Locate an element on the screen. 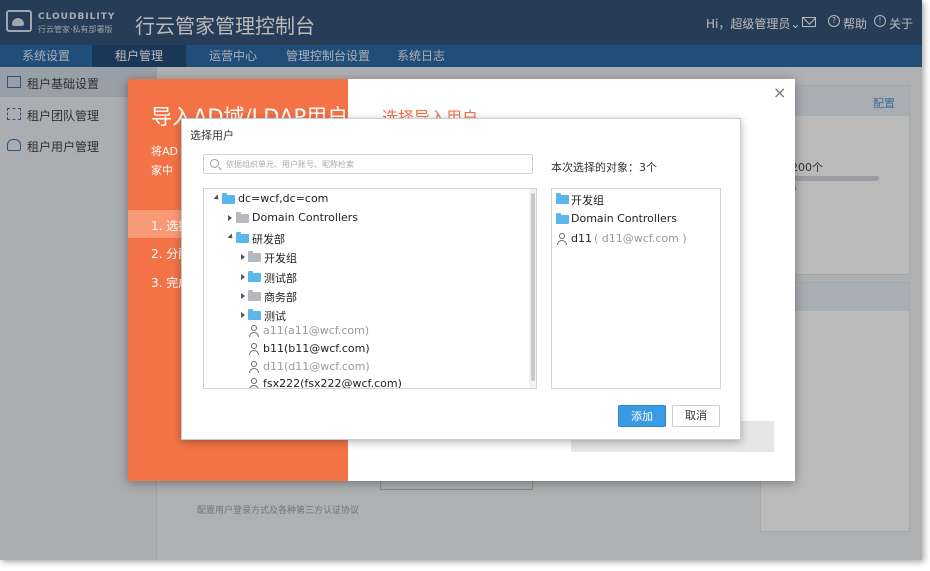 The height and width of the screenshot is (571, 930). tree-node-label: 商务部 is located at coordinates (280, 297).